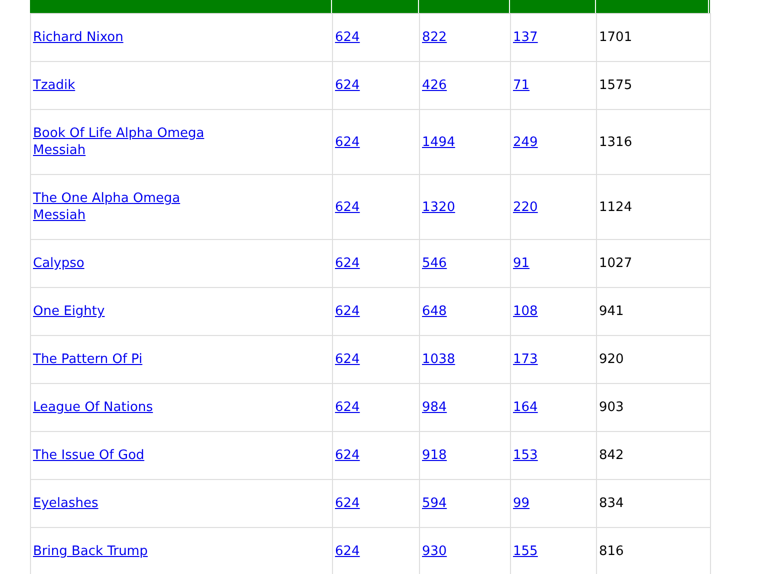  I want to click on value-text: 834, so click(611, 503).